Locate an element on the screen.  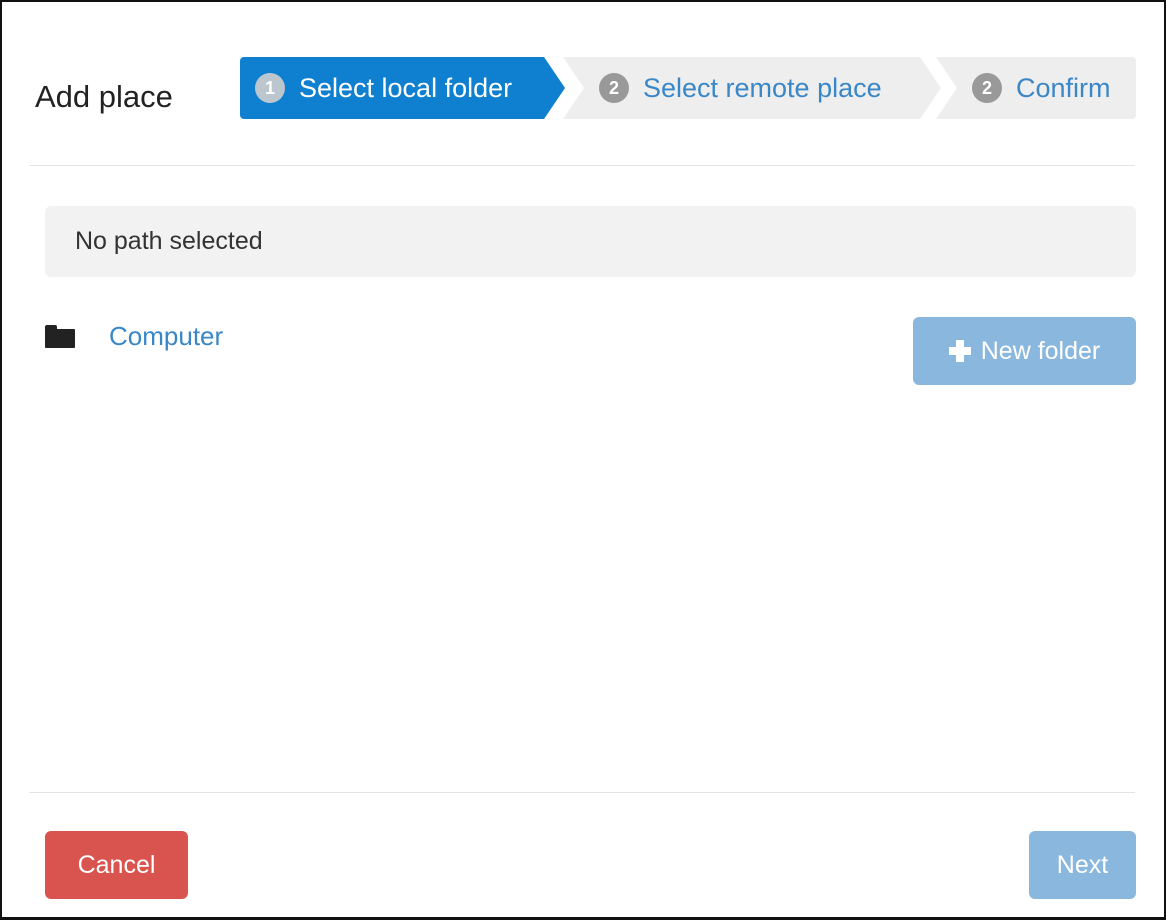
step-label: Confirm is located at coordinates (1063, 87).